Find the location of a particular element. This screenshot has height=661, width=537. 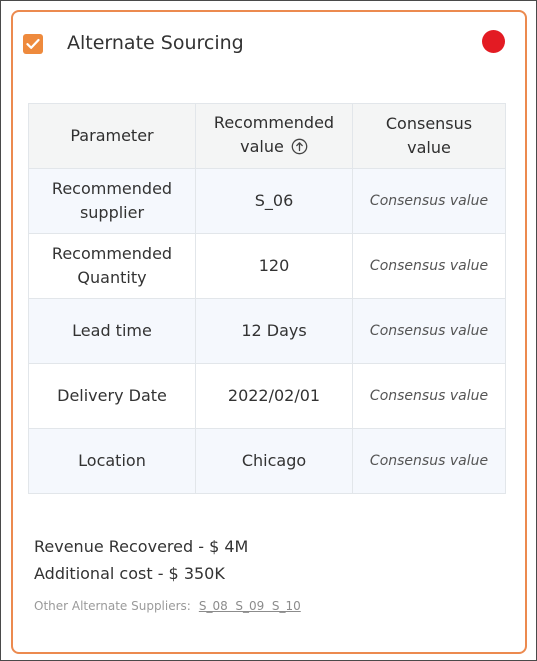

other-suppliers: Other Alternate Suppliers: S_08 S_09 S_10 is located at coordinates (167, 606).